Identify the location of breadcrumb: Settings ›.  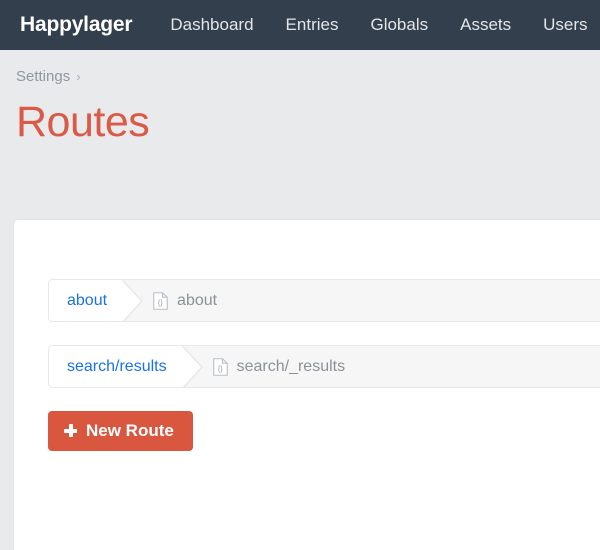
(300, 67).